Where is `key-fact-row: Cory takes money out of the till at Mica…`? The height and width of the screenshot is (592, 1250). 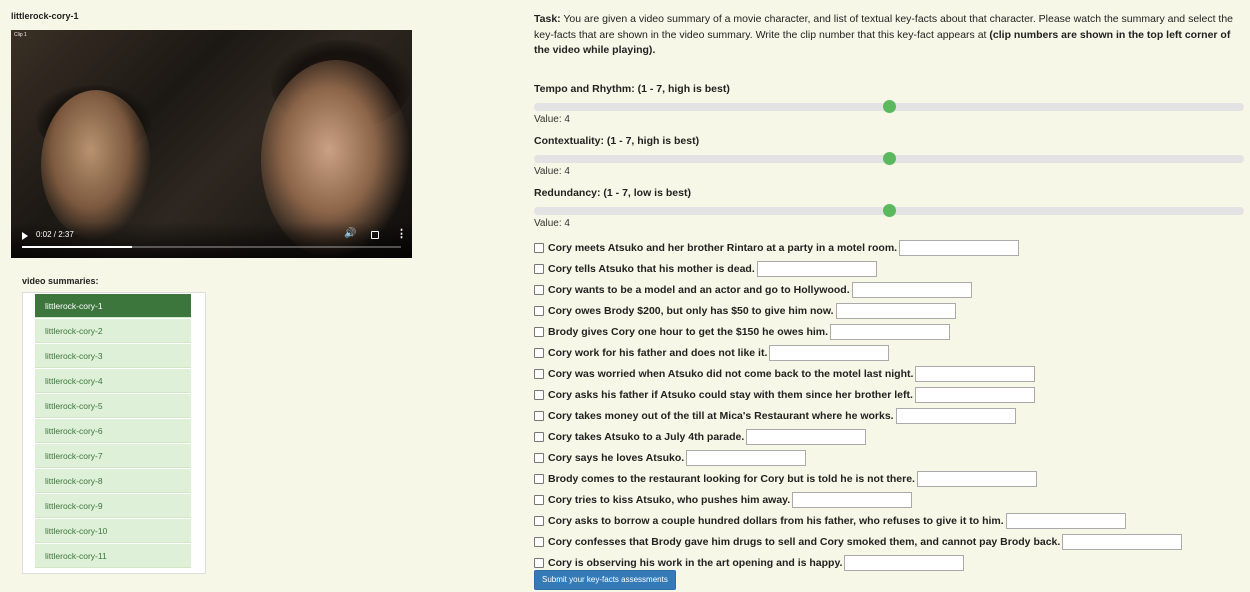
key-fact-row: Cory takes money out of the till at Mica… is located at coordinates (775, 416).